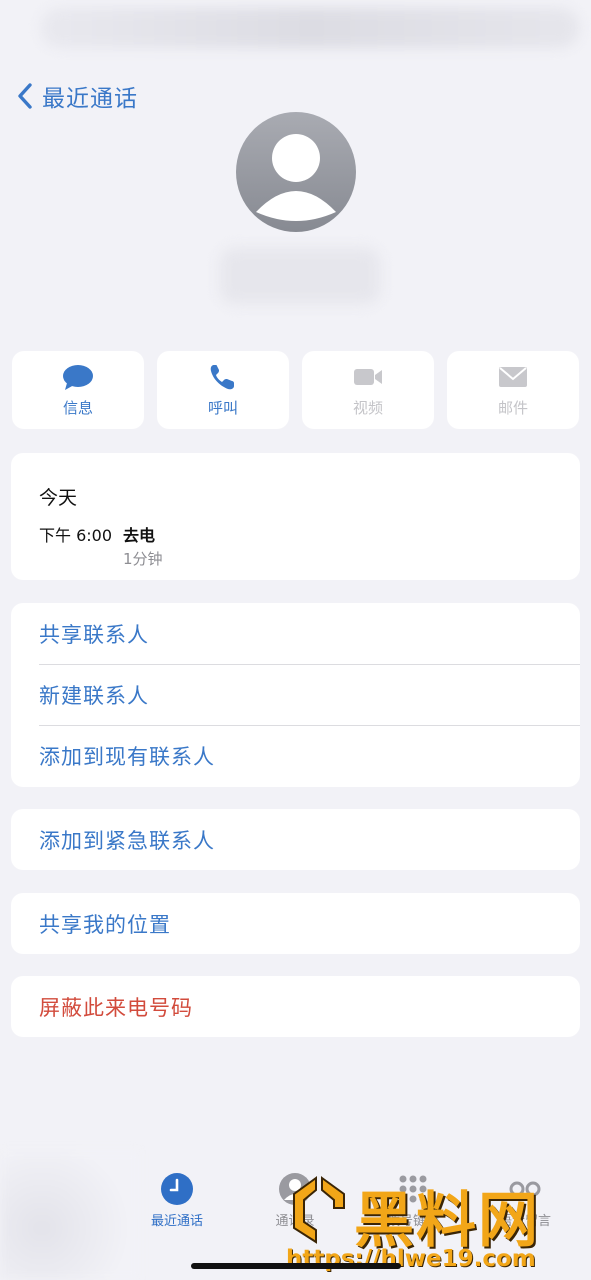 Image resolution: width=591 pixels, height=1280 pixels. Describe the element at coordinates (296, 177) in the screenshot. I see `person-icon` at that location.